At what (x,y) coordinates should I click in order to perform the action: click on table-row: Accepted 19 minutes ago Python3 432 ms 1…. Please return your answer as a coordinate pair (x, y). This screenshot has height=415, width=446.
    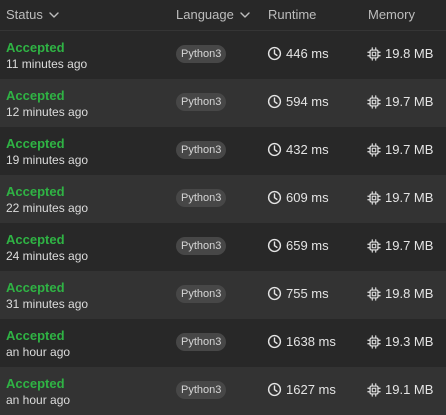
    Looking at the image, I should click on (223, 151).